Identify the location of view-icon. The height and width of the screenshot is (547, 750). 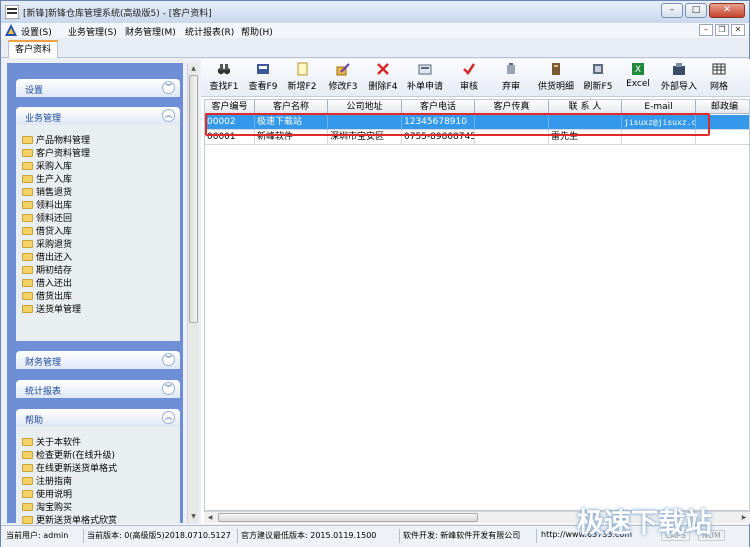
(263, 69).